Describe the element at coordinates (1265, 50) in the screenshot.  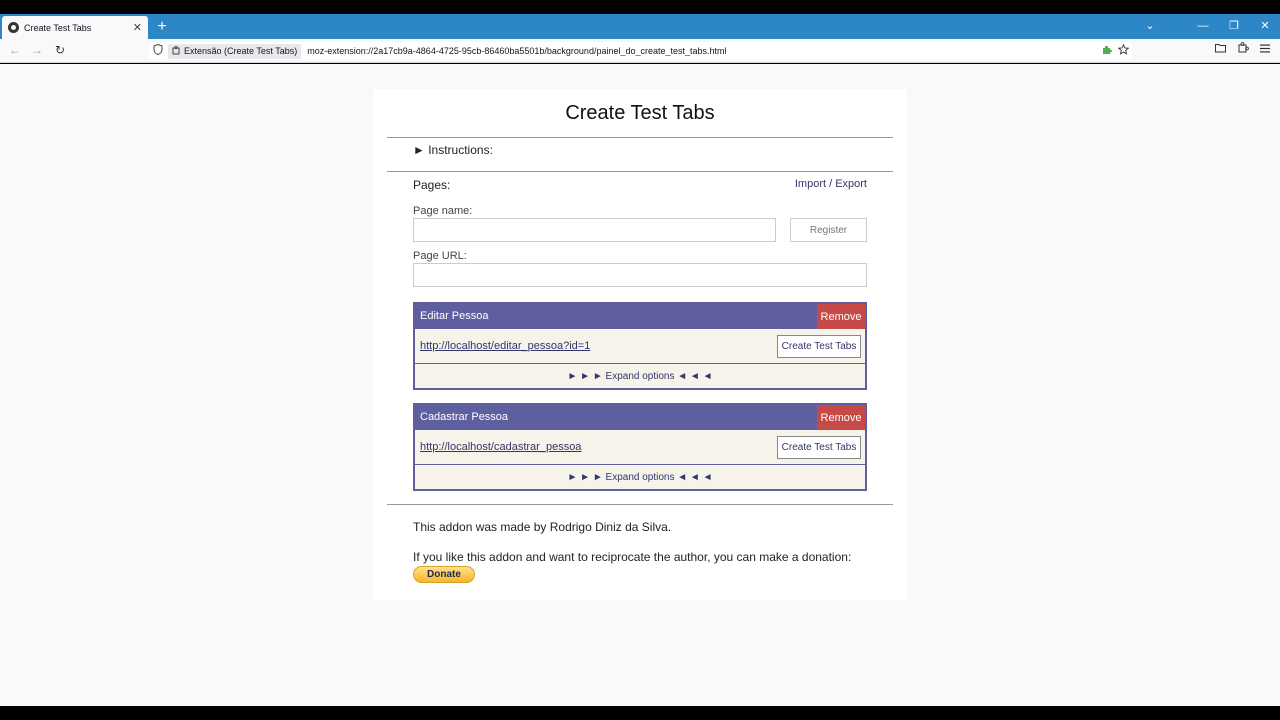
I see `menu-icon` at that location.